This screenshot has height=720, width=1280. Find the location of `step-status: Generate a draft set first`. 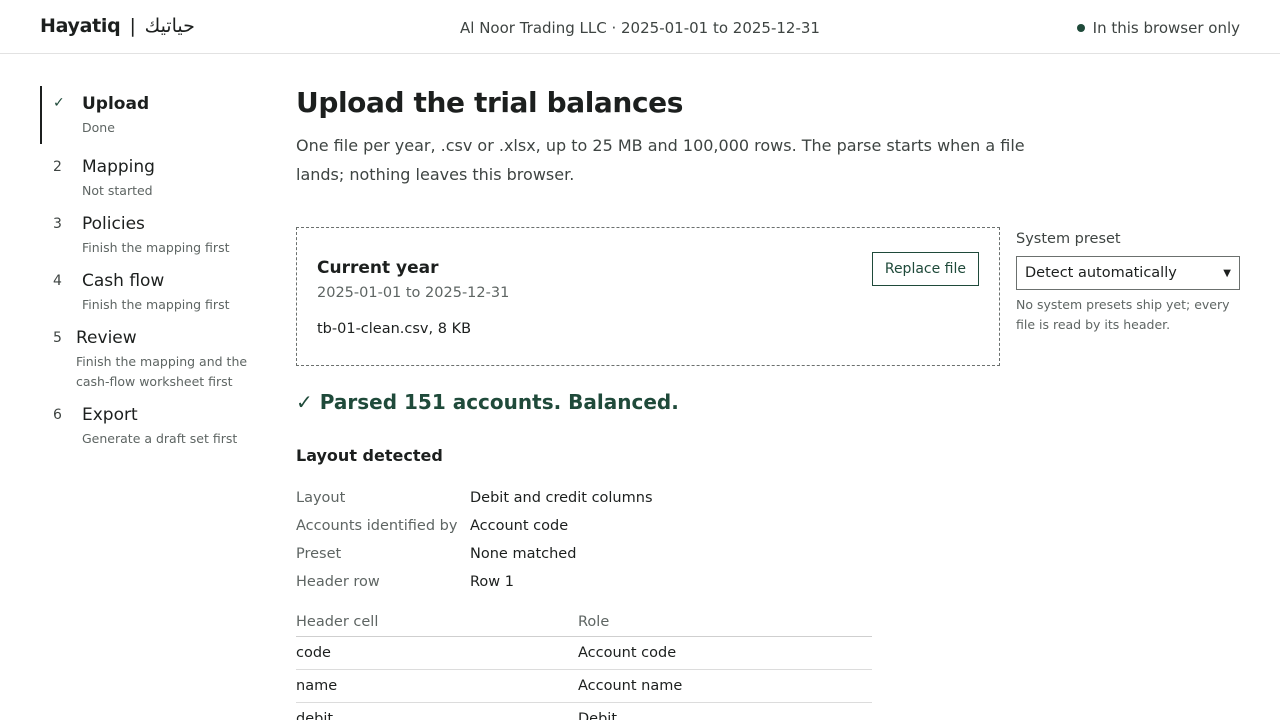

step-status: Generate a draft set first is located at coordinates (160, 438).